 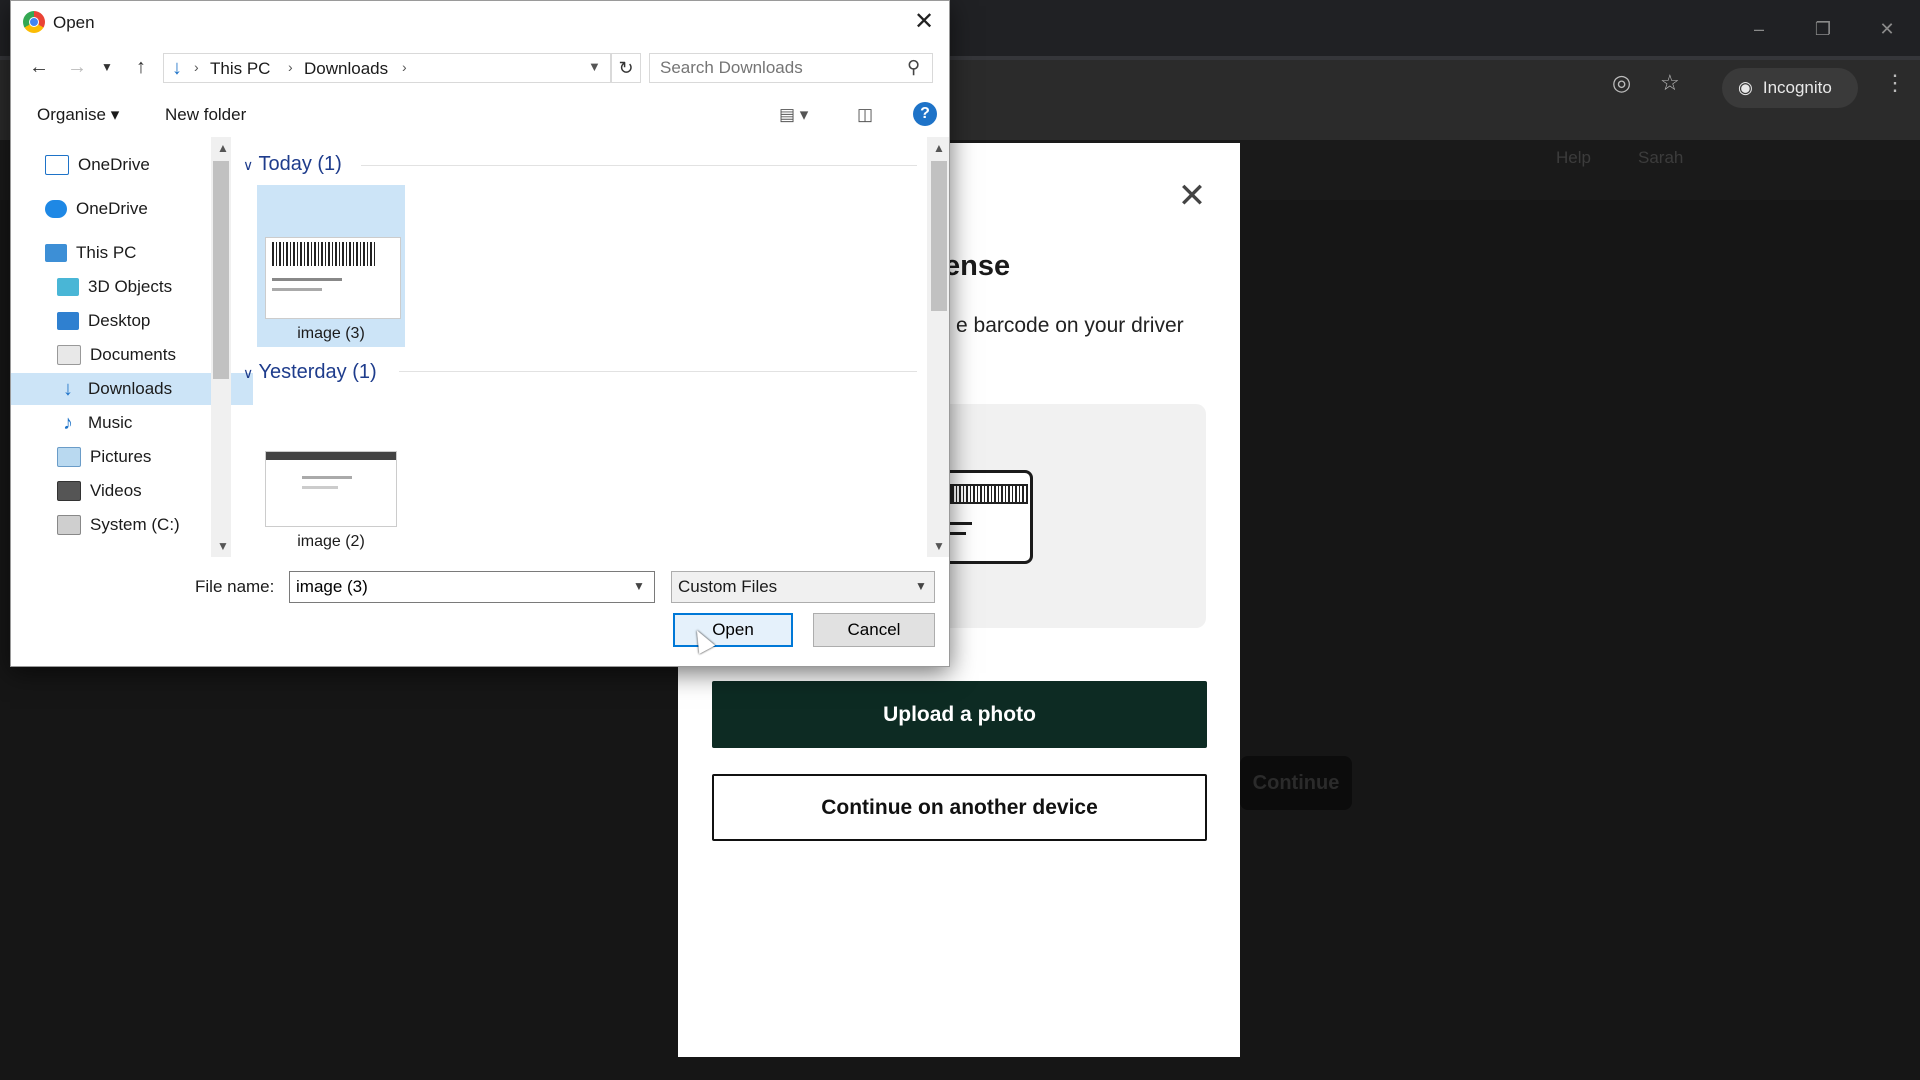 What do you see at coordinates (594, 66) in the screenshot?
I see `address-dropdown-icon: ▼` at bounding box center [594, 66].